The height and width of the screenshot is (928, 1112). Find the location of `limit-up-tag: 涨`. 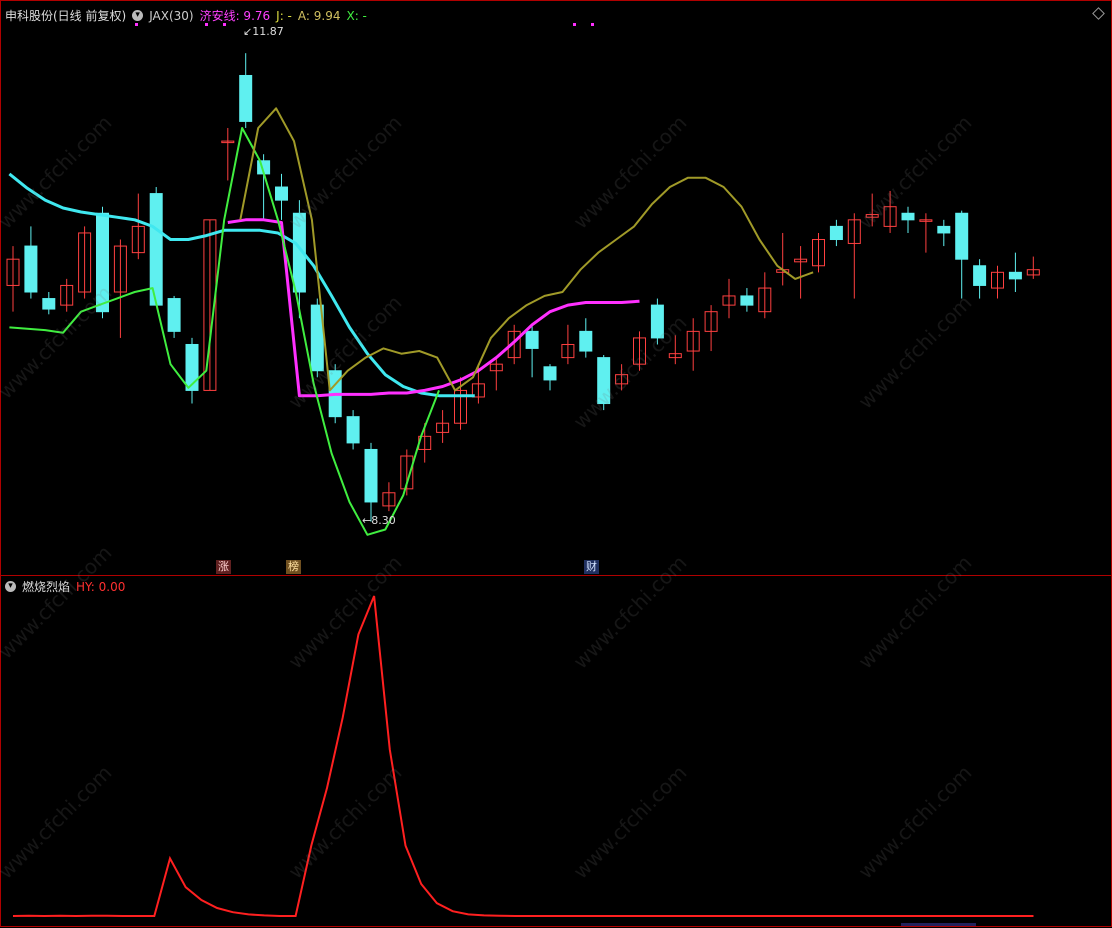

limit-up-tag: 涨 is located at coordinates (223, 567).